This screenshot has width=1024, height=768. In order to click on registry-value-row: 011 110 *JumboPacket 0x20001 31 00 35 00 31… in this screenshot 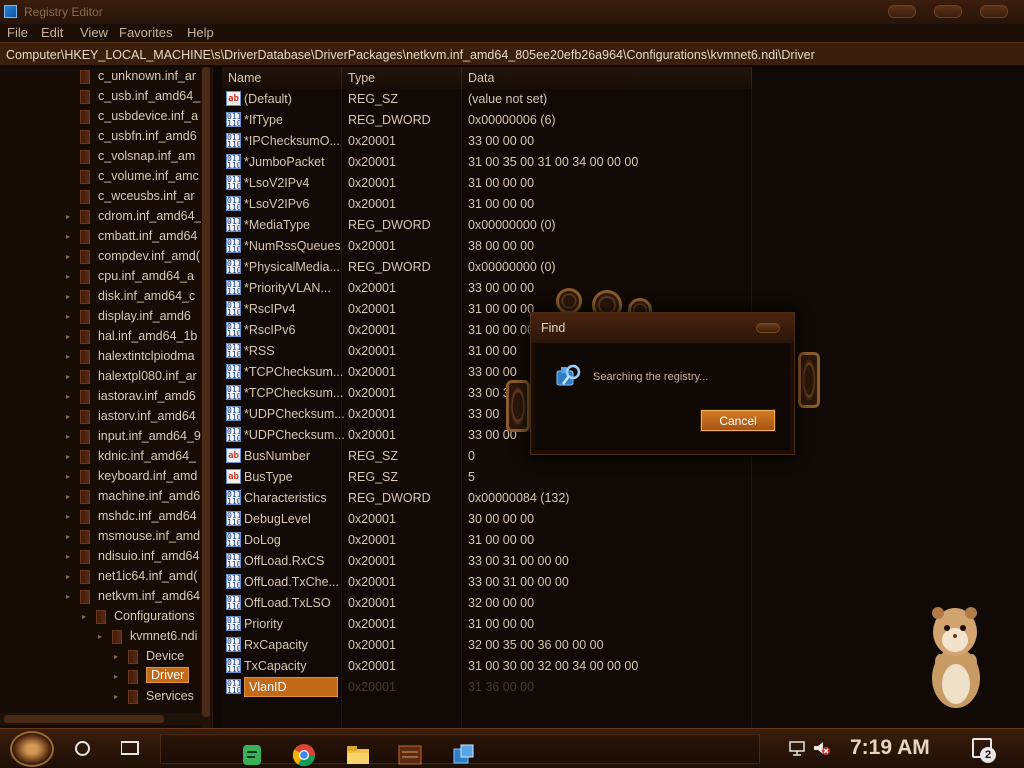, I will do `click(623, 162)`.